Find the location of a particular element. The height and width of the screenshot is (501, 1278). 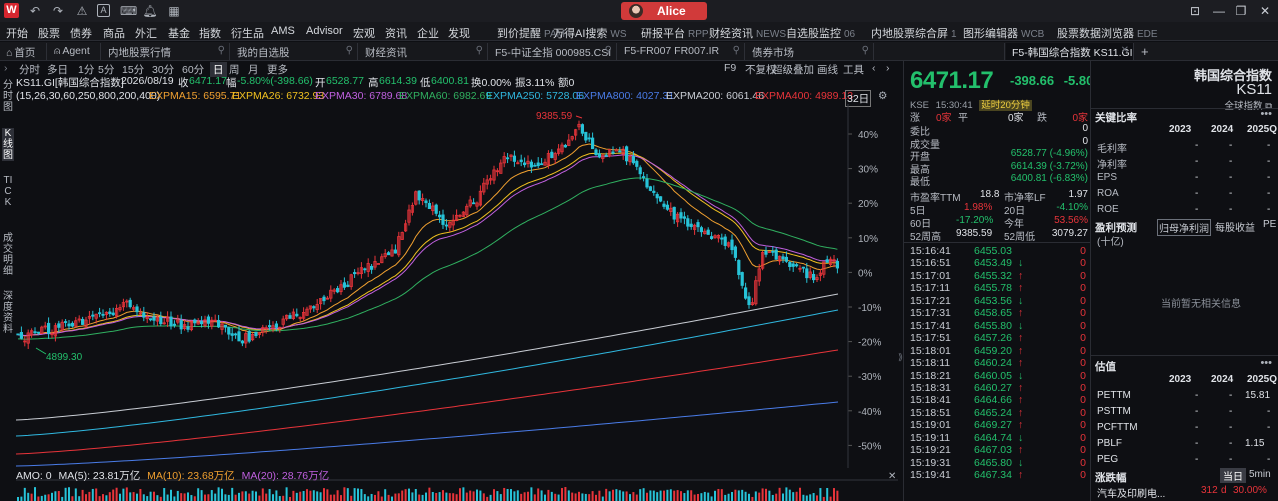

tab: F5-中证全指 000985.CSI ⚲ is located at coordinates (553, 51).